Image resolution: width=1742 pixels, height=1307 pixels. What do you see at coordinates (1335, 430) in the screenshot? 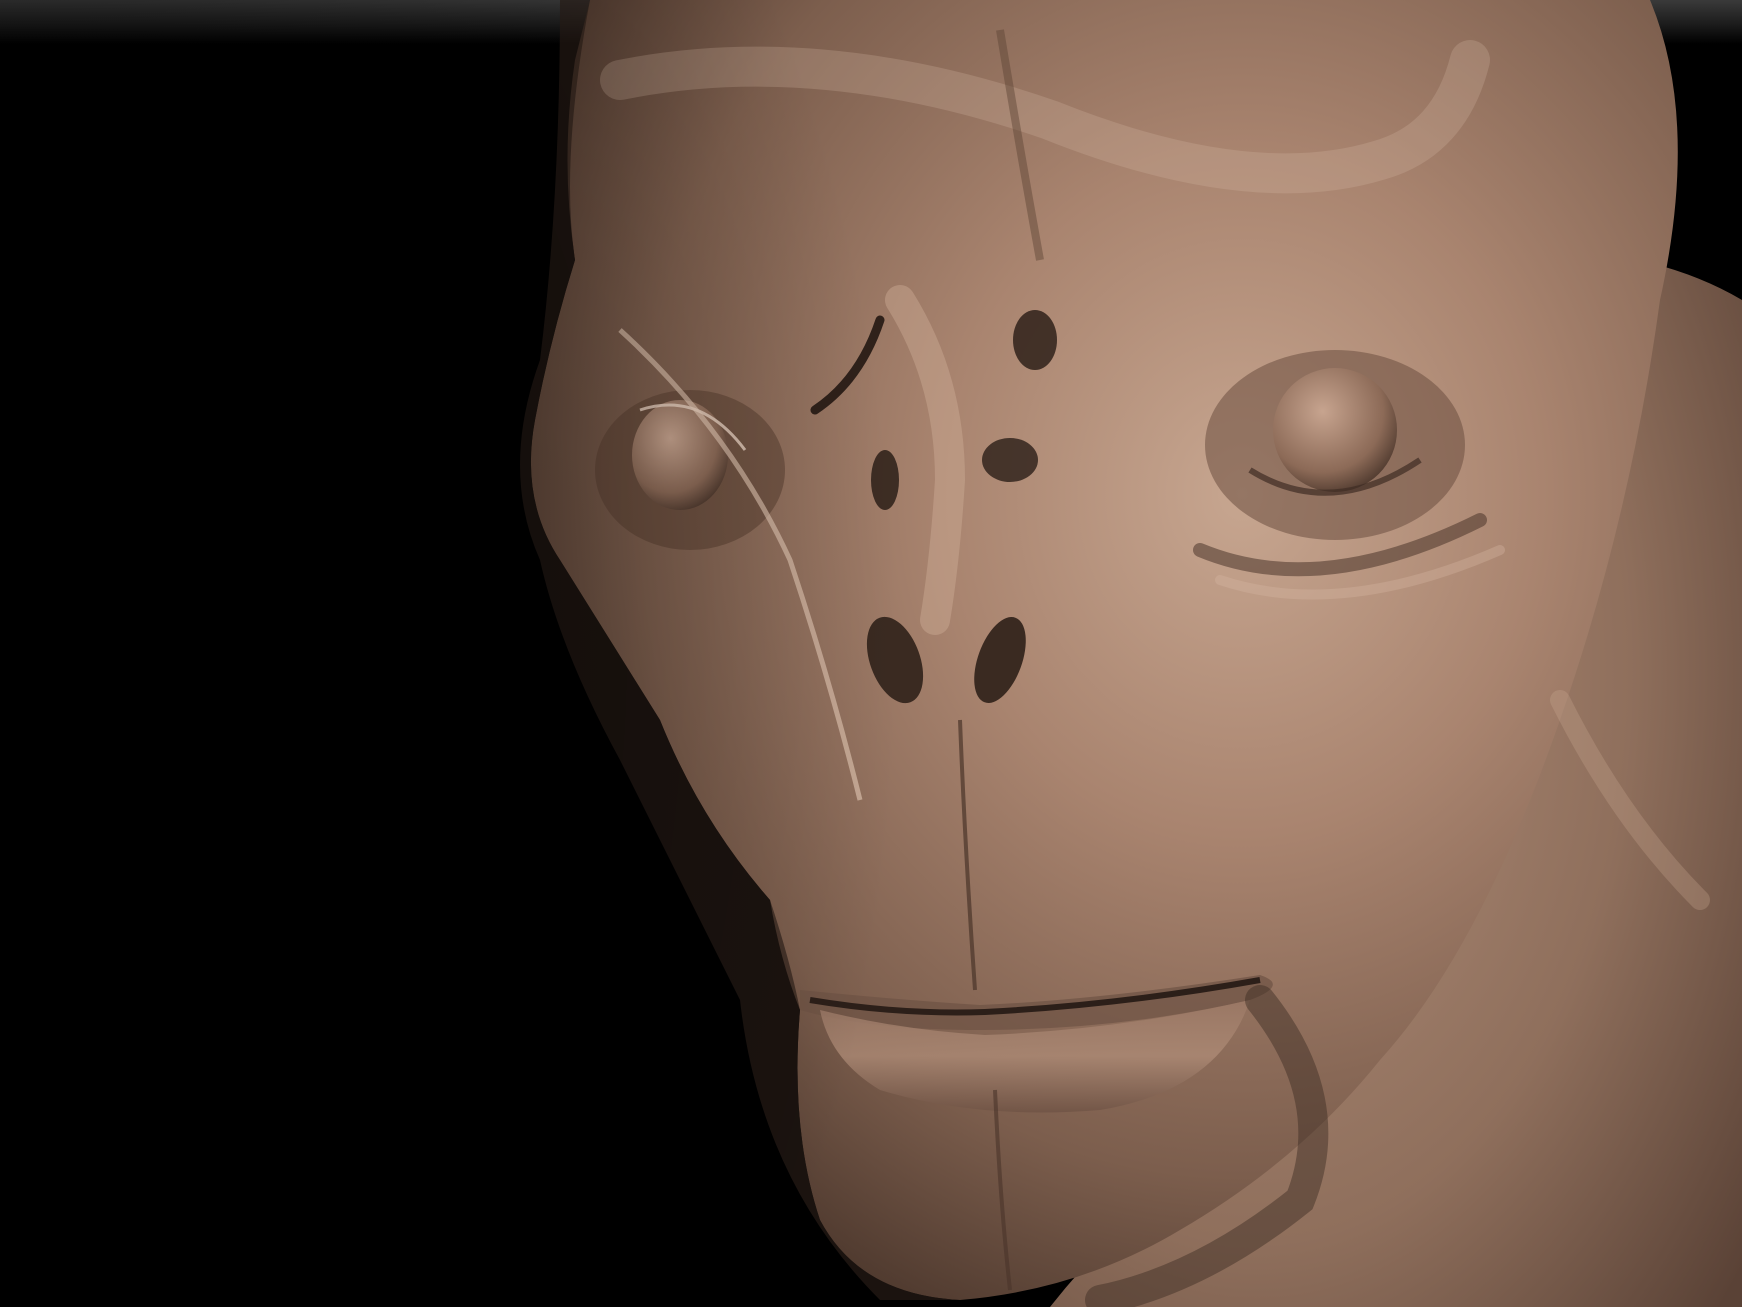
I see `right-eye` at bounding box center [1335, 430].